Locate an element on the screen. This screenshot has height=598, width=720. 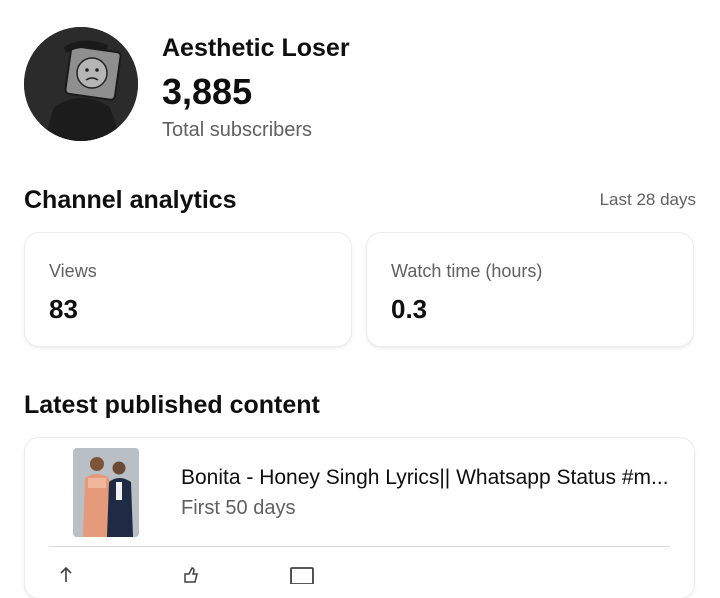
divider is located at coordinates (359, 546).